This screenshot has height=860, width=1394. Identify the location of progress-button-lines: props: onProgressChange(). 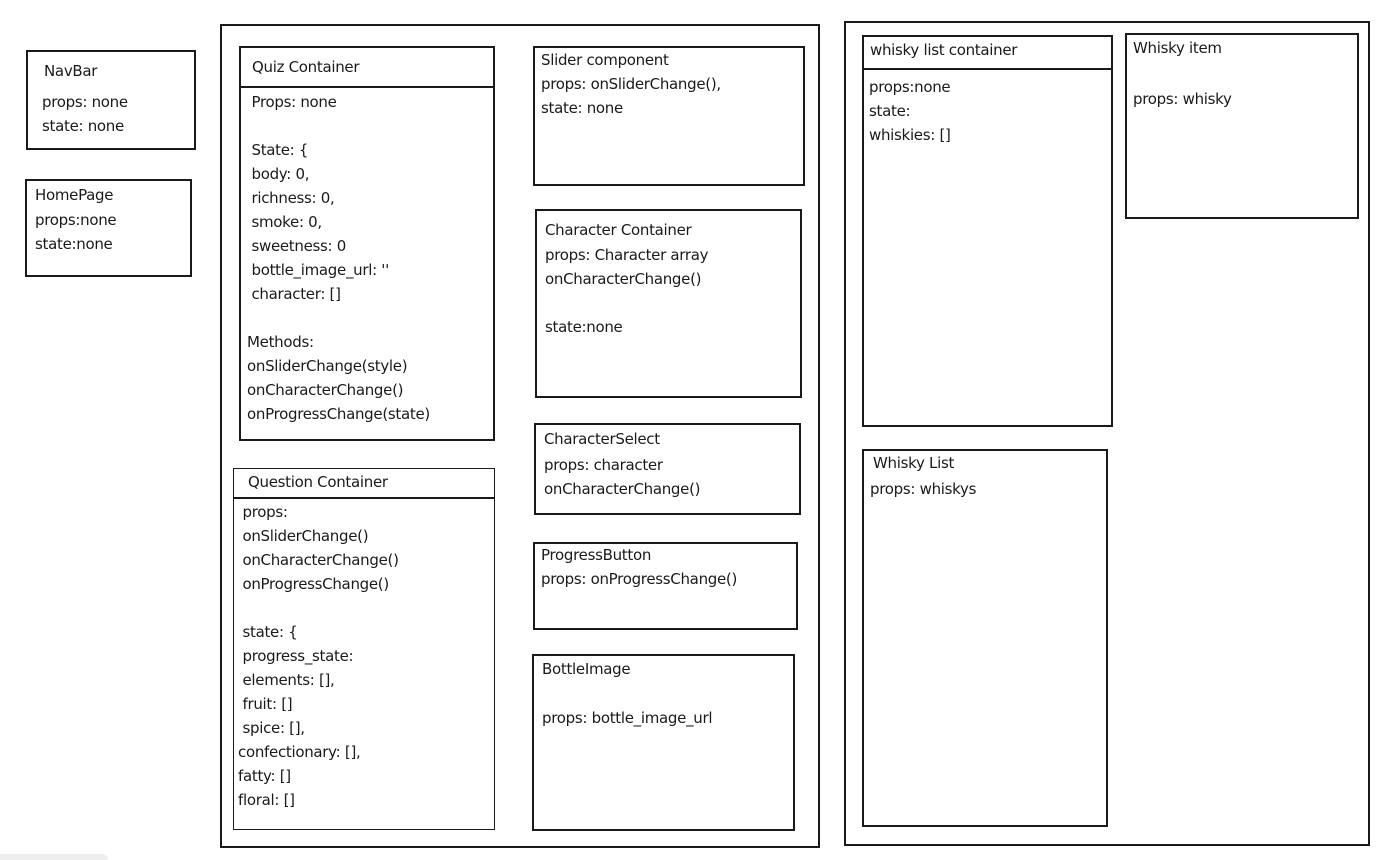
(639, 579).